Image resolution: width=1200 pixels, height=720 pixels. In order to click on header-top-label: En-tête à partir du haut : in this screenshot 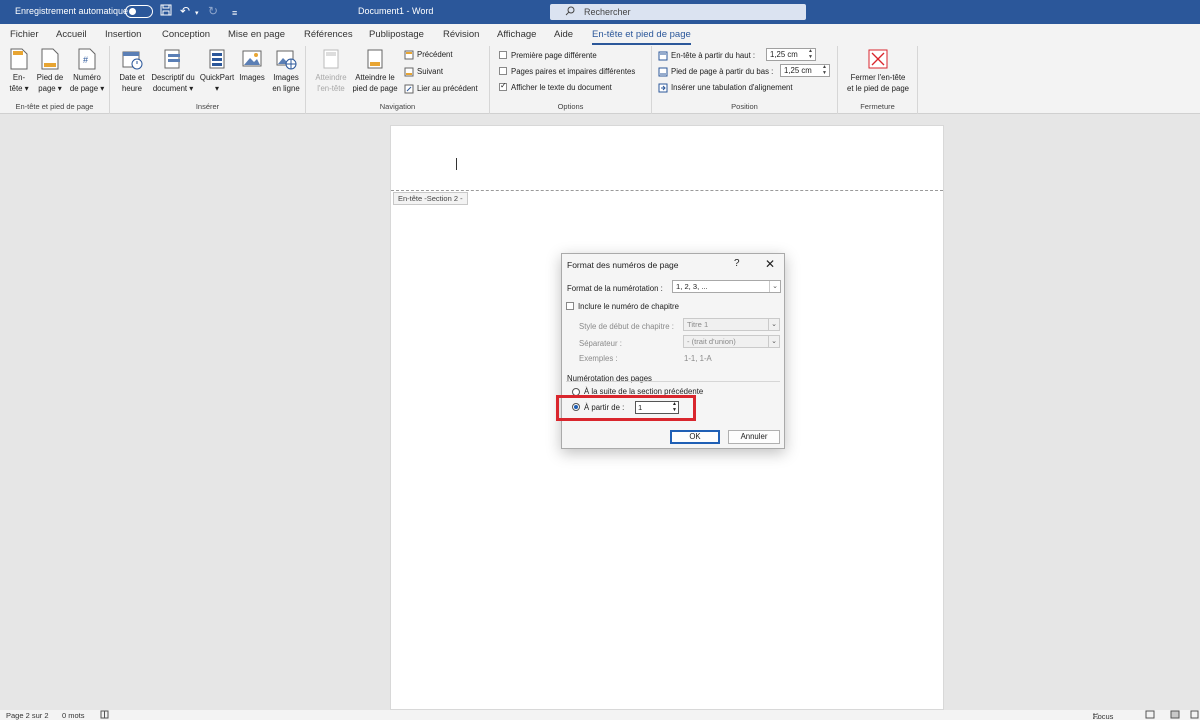, I will do `click(713, 56)`.